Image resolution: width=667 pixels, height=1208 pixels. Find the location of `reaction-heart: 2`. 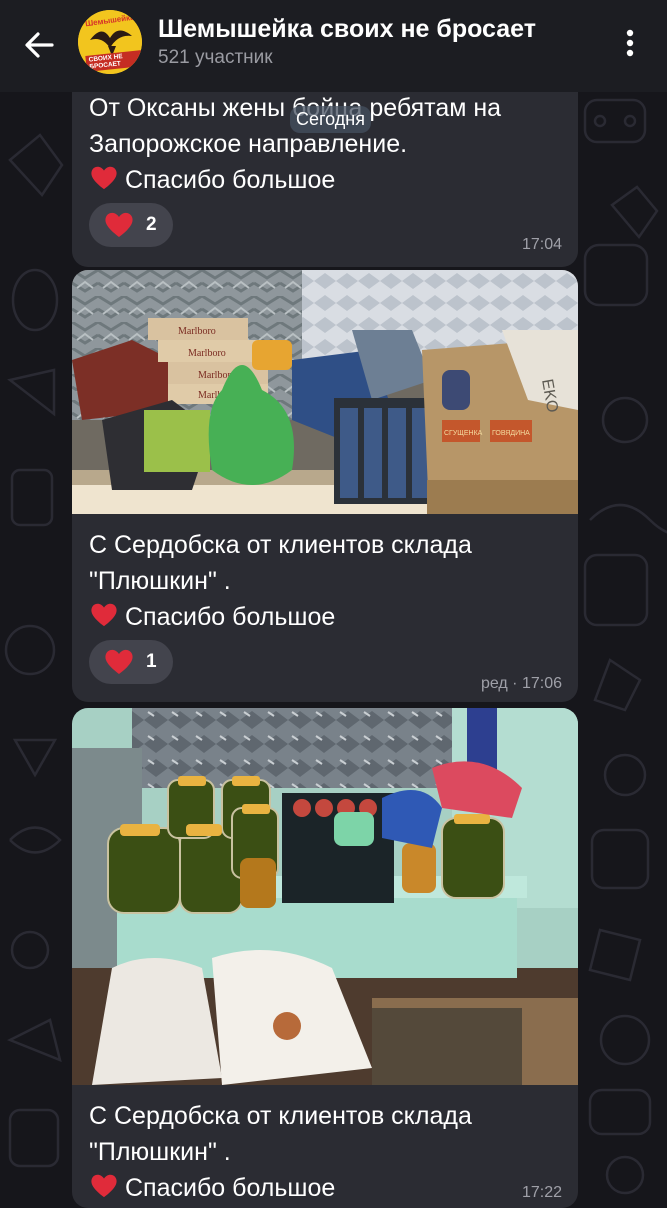

reaction-heart: 2 is located at coordinates (131, 225).